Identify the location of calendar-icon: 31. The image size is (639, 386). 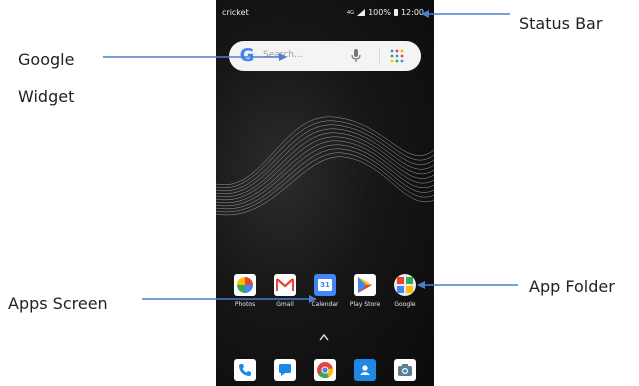
(325, 285).